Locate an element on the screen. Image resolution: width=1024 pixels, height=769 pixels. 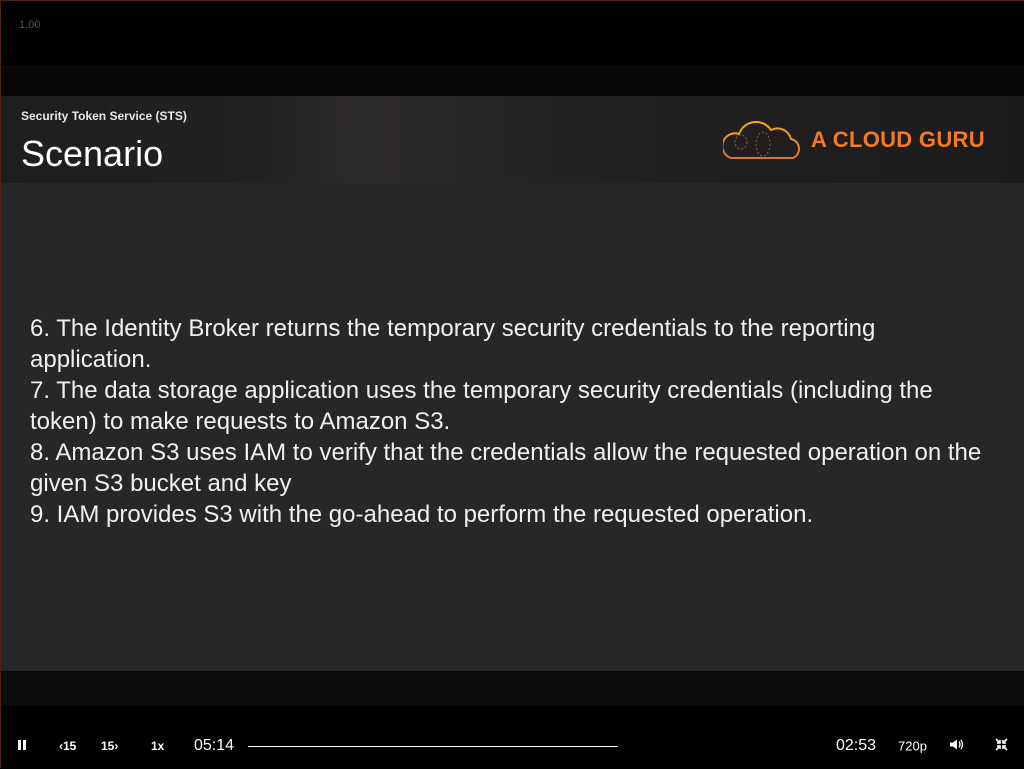
elapsed-time: 05:14 is located at coordinates (214, 745).